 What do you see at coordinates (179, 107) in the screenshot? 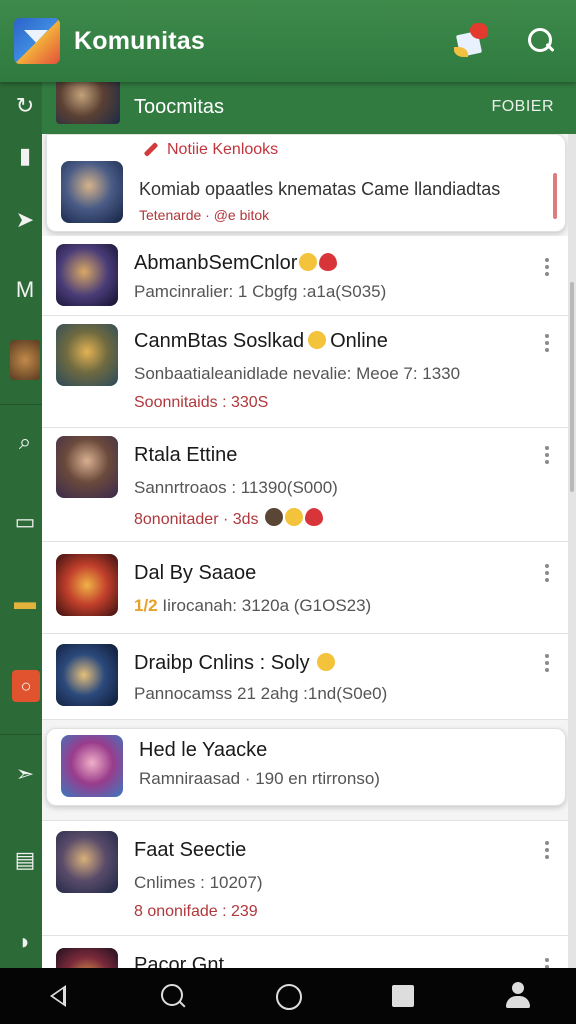
I see `community-title: Toocmitas` at bounding box center [179, 107].